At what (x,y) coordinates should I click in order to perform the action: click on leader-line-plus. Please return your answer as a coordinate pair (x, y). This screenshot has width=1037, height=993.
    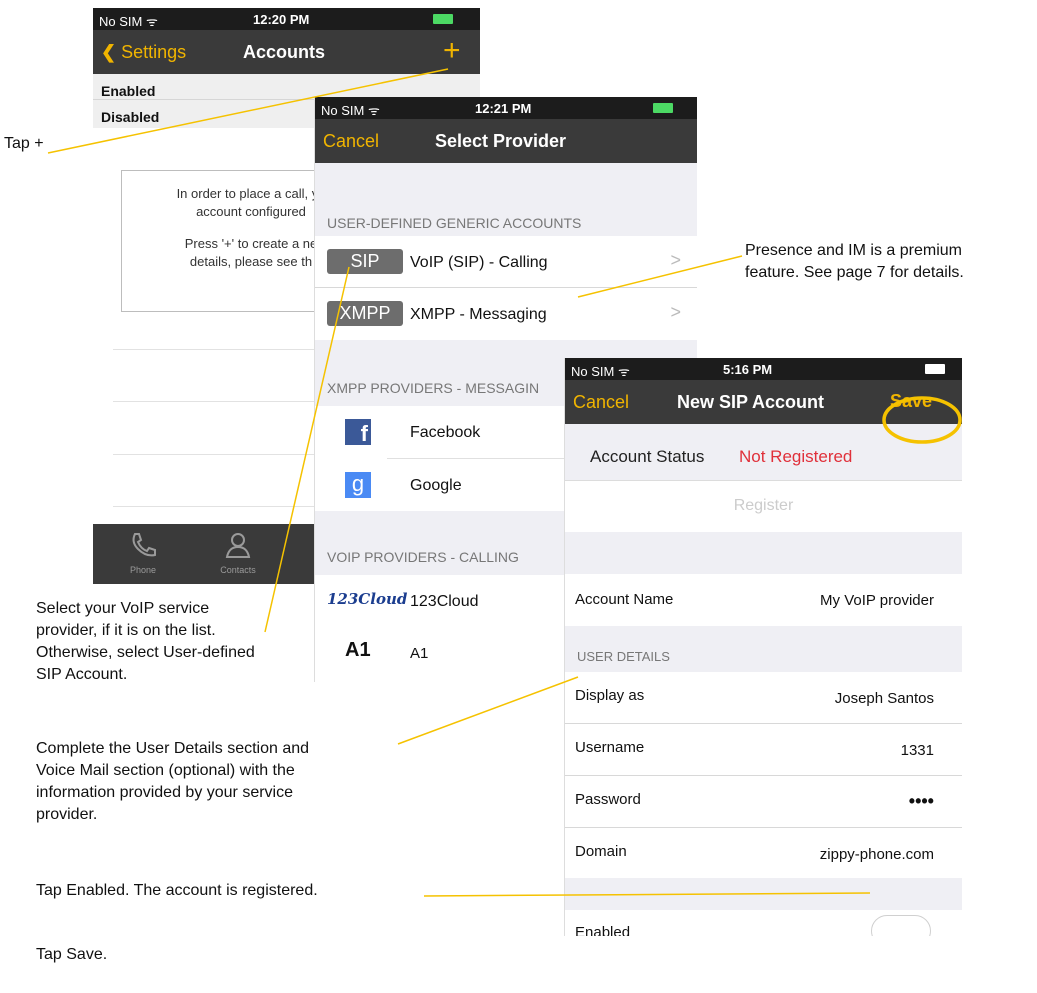
    Looking at the image, I should click on (248, 111).